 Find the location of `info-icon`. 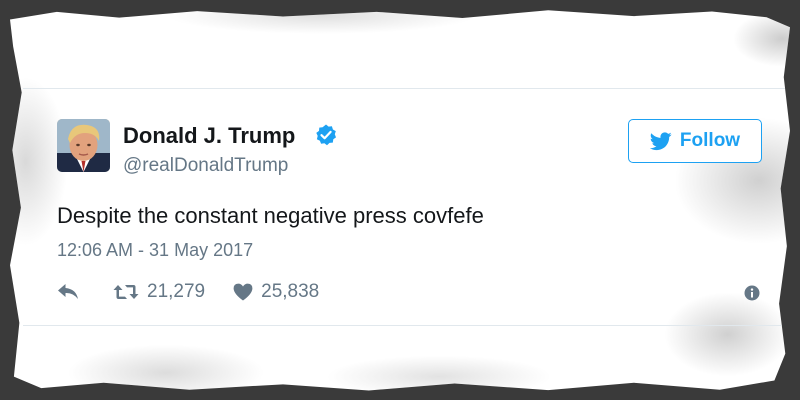

info-icon is located at coordinates (752, 293).